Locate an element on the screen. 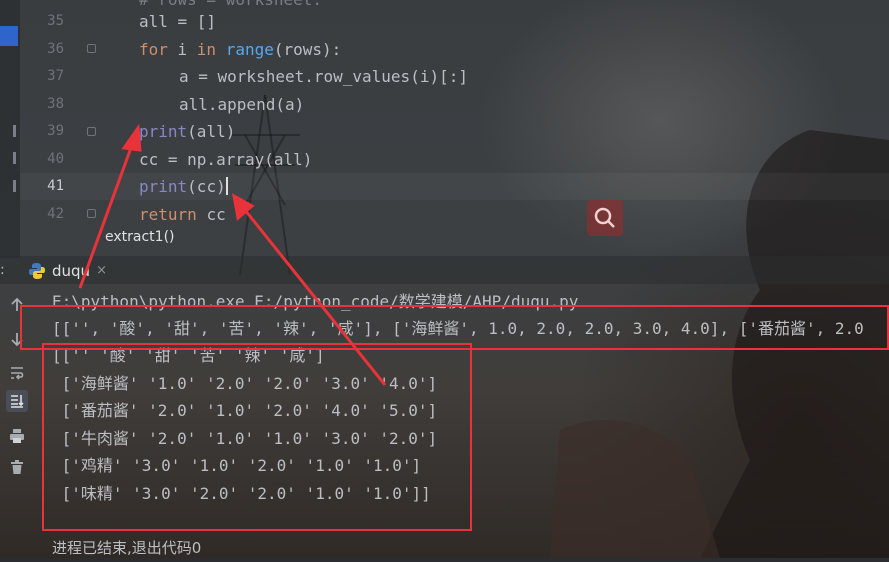 This screenshot has width=889, height=562. annotation-arrow-to-print-all is located at coordinates (106, 216).